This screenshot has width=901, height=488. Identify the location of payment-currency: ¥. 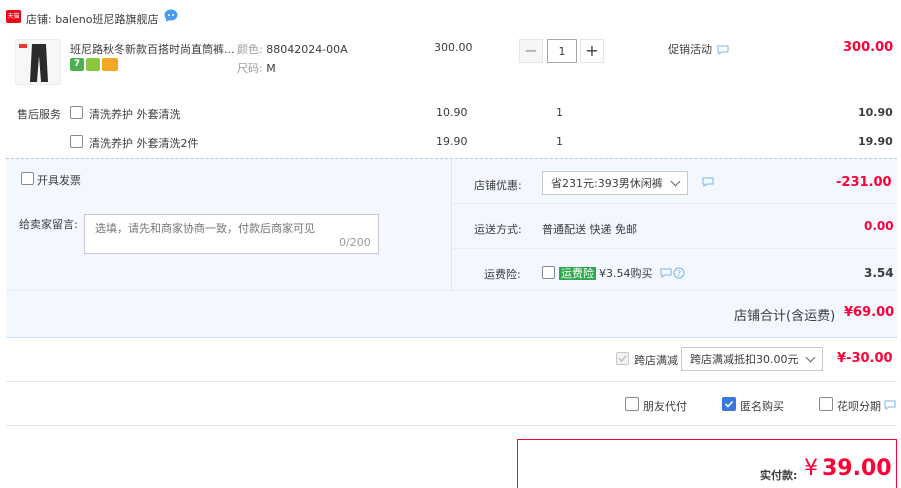
(811, 468).